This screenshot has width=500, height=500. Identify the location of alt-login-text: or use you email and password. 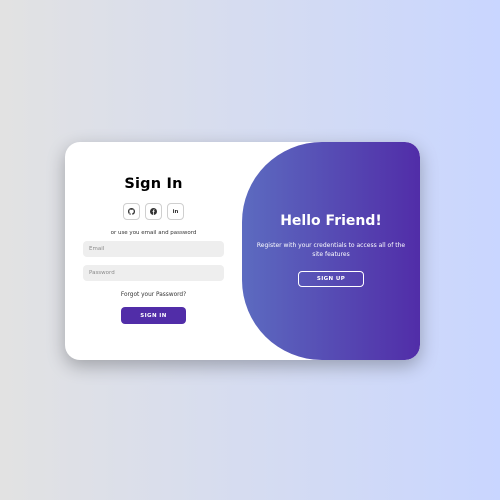
(153, 233).